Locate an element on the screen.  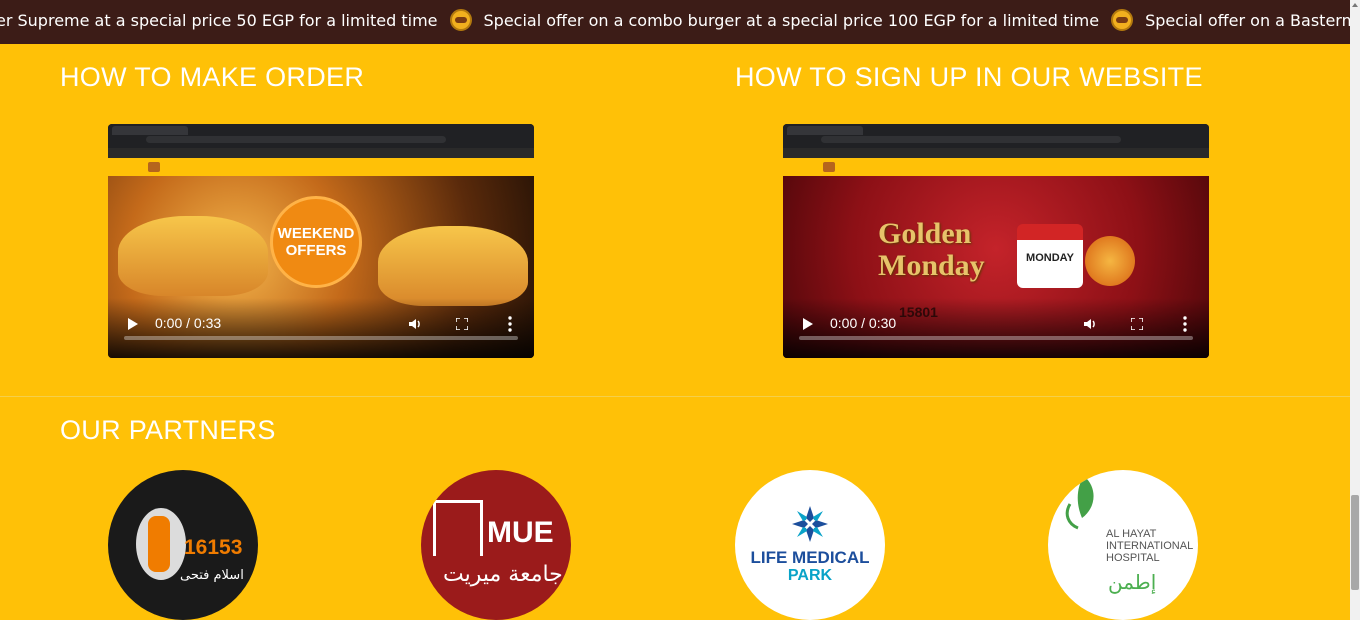
signup-video-player: Golden Monday MONDAY 15801 0:00 / 0:30 is located at coordinates (996, 241).